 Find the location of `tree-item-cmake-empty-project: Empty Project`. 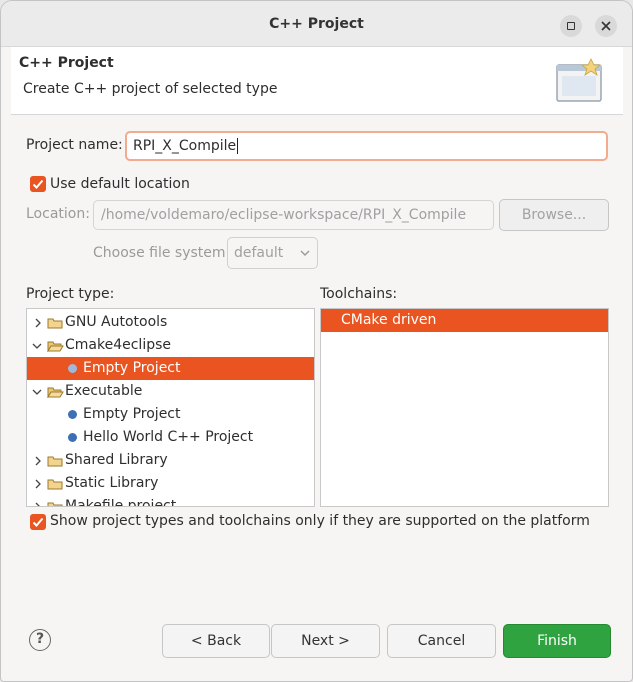

tree-item-cmake-empty-project: Empty Project is located at coordinates (170, 368).